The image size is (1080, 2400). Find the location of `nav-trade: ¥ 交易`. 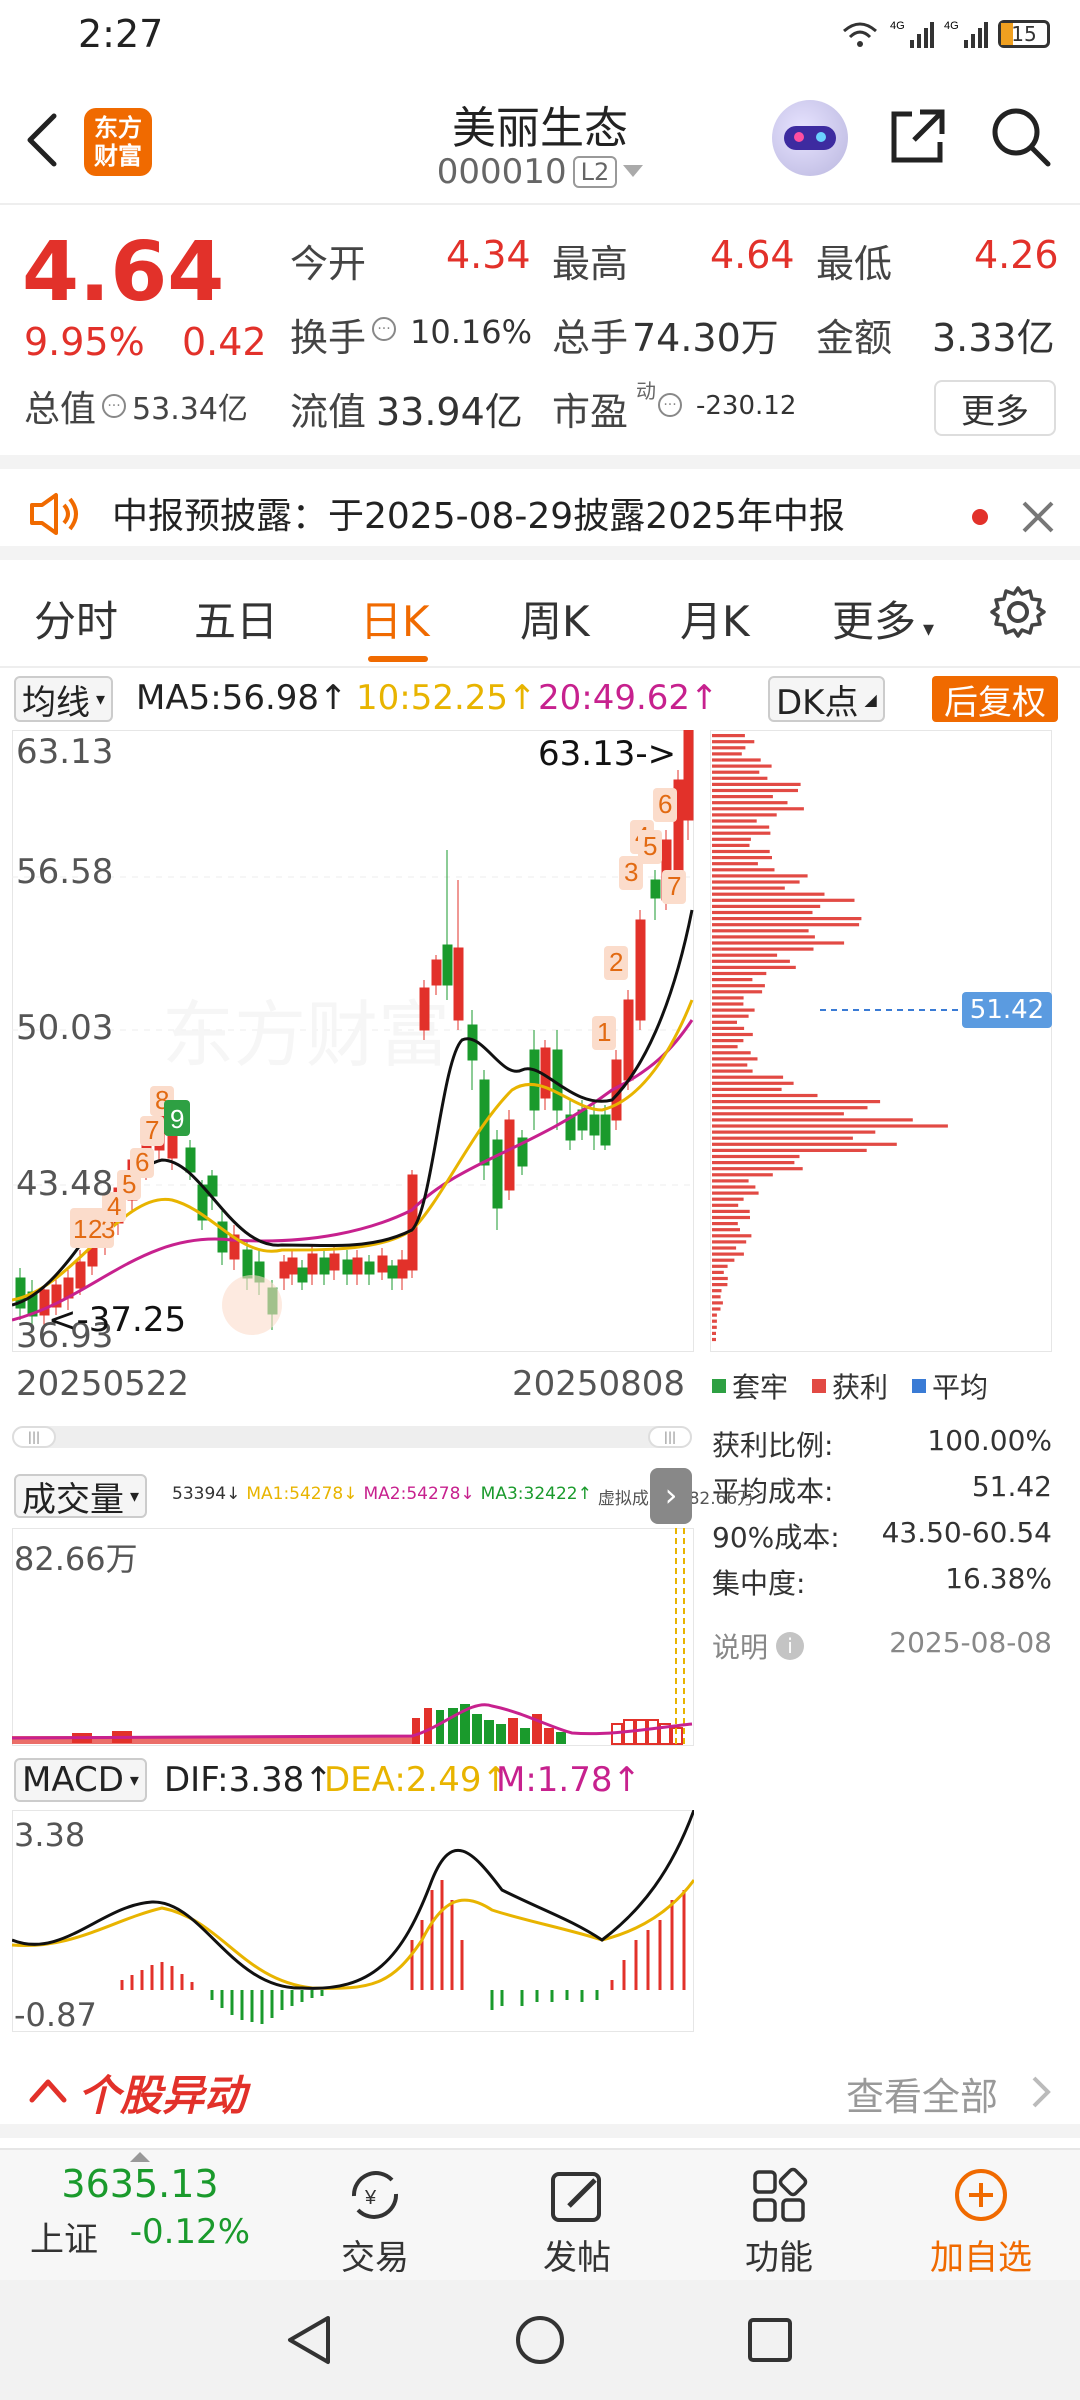

nav-trade: ¥ 交易 is located at coordinates (375, 2219).